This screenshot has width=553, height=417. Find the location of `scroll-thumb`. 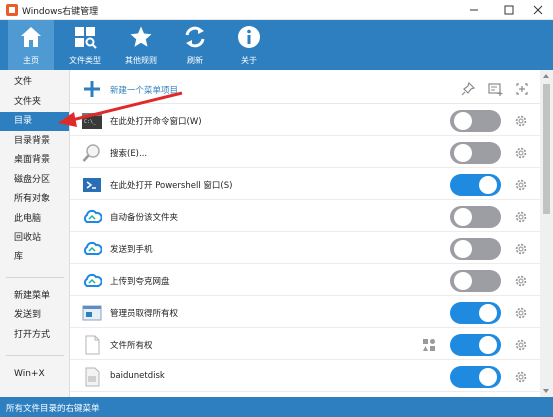

scroll-thumb is located at coordinates (546, 149).